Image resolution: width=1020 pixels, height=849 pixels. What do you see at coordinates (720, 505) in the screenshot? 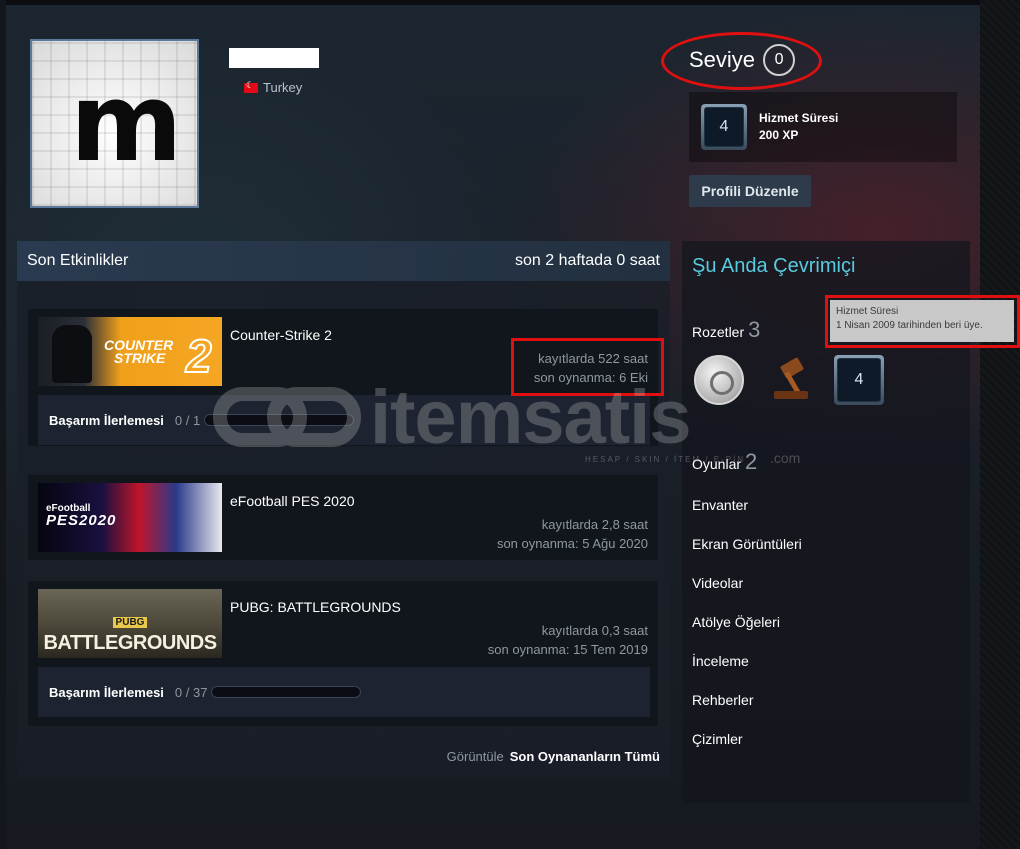
I see `sidebar-item-inventory: Envanter` at bounding box center [720, 505].